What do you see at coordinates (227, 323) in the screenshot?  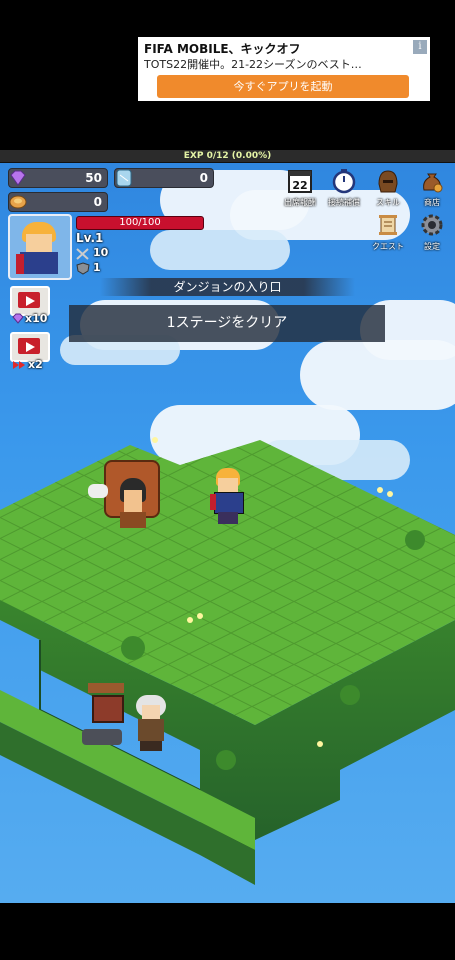 I see `stage-clear-banner: 1ステージをクリア` at bounding box center [227, 323].